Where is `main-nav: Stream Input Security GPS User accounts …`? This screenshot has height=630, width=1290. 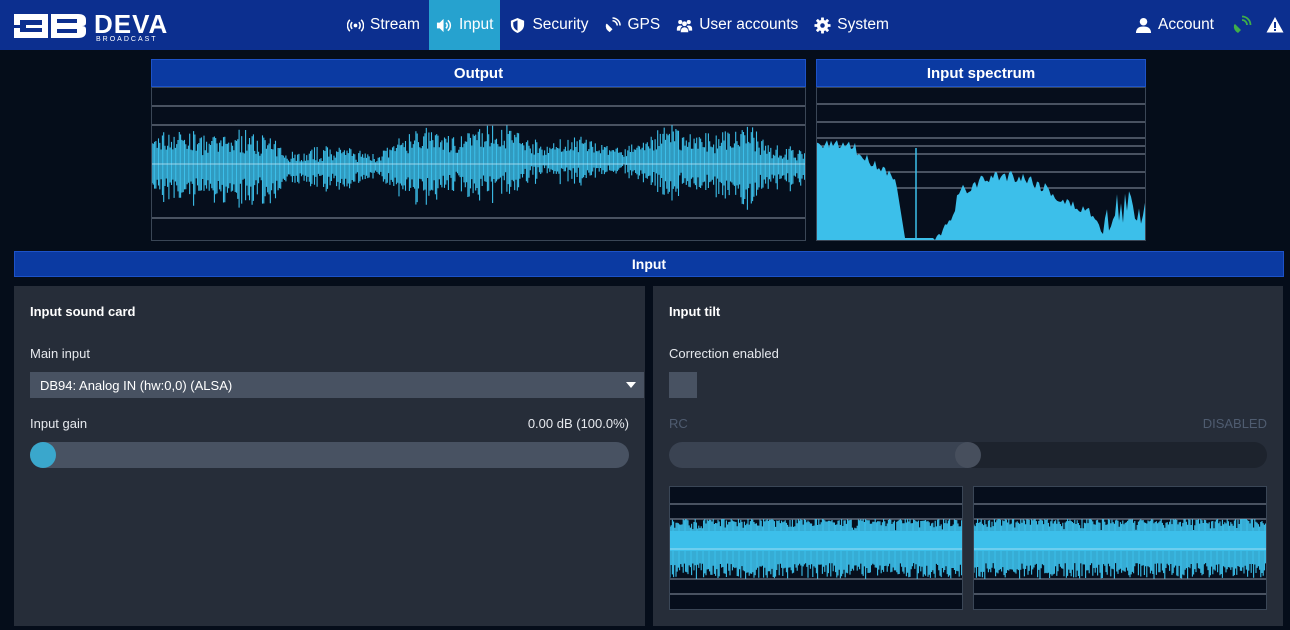 main-nav: Stream Input Security GPS User accounts … is located at coordinates (619, 25).